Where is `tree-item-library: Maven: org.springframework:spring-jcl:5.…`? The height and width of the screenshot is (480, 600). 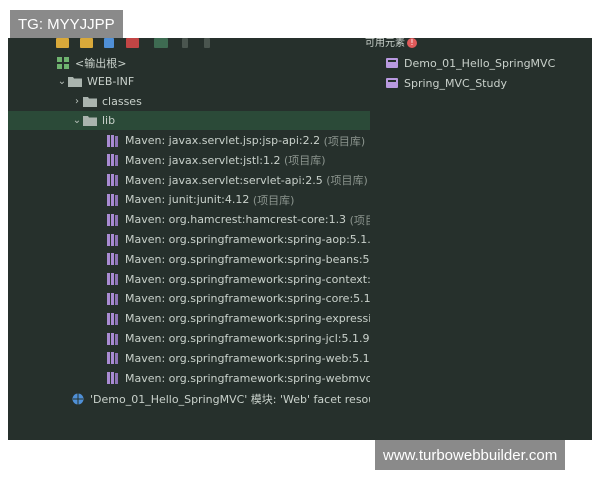
tree-item-library: Maven: org.springframework:spring-jcl:5.… is located at coordinates (189, 338).